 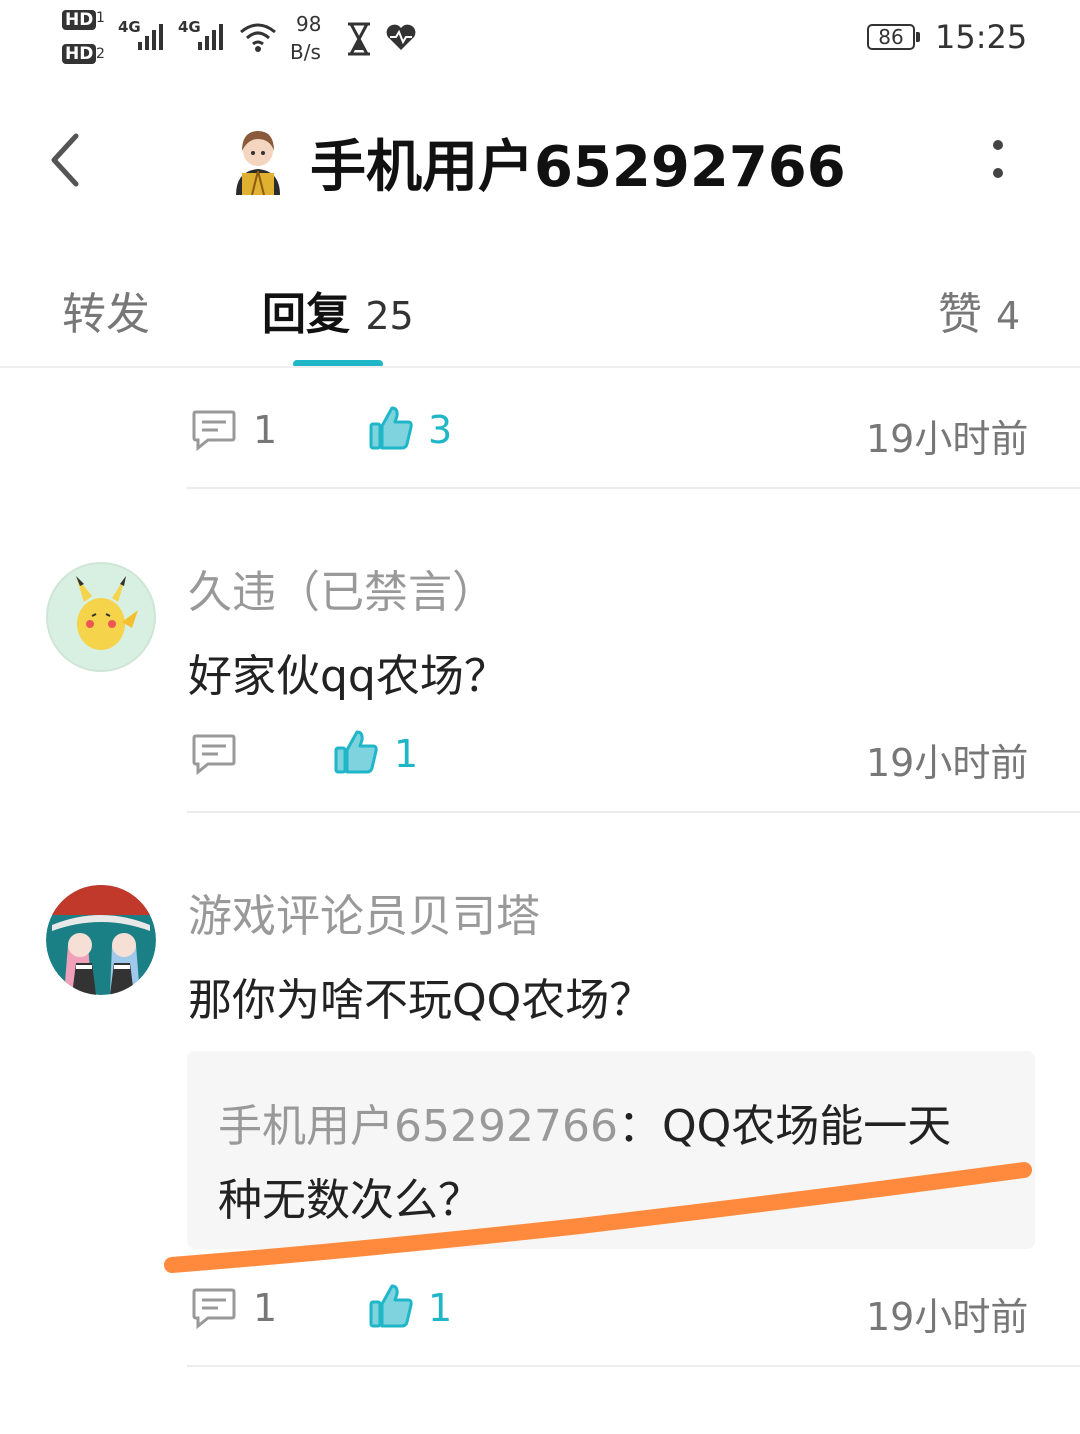 I want to click on hd-badge-1: HD, so click(x=79, y=20).